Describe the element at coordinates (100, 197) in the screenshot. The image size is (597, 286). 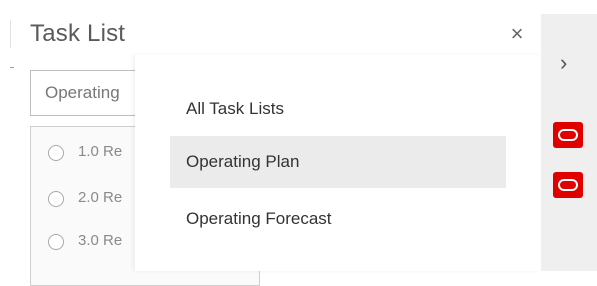
I see `task-label: 2.0 Re` at that location.